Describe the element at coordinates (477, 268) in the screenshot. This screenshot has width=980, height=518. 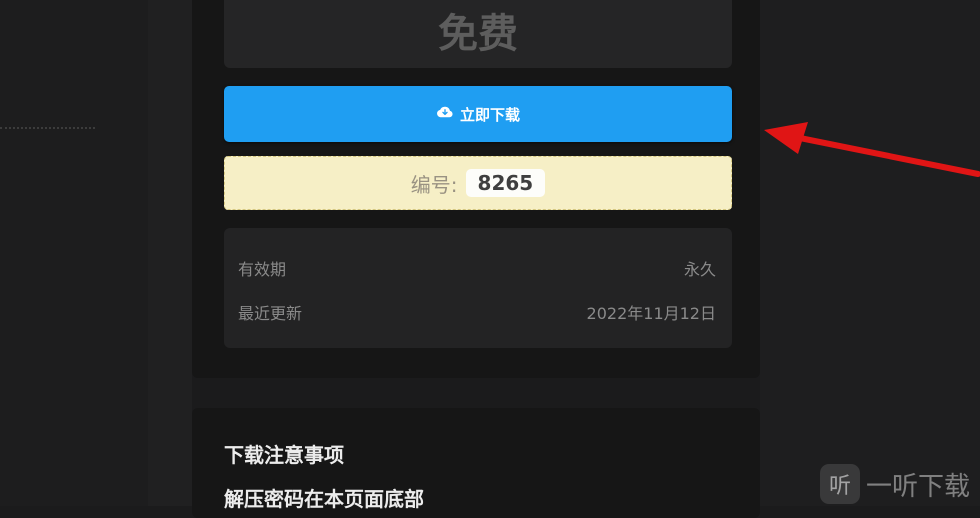
I see `validity-row: 有效期 永久` at that location.